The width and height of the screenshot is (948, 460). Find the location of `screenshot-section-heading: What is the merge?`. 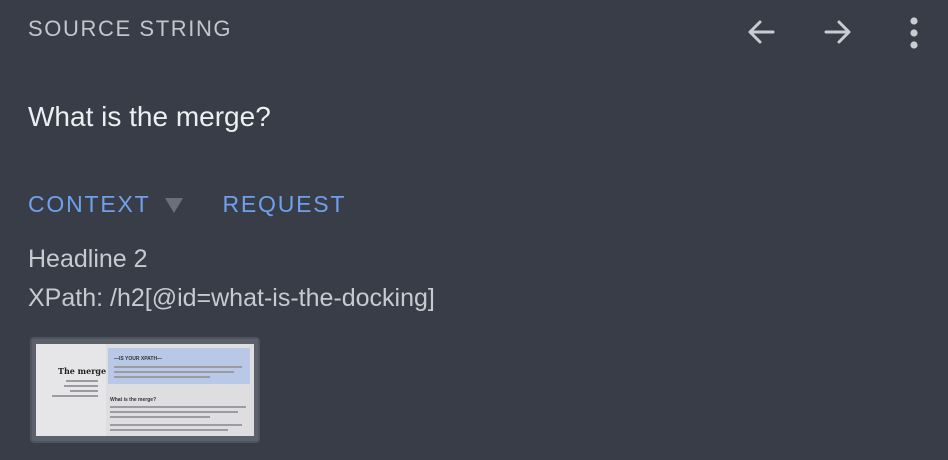

screenshot-section-heading: What is the merge? is located at coordinates (133, 400).